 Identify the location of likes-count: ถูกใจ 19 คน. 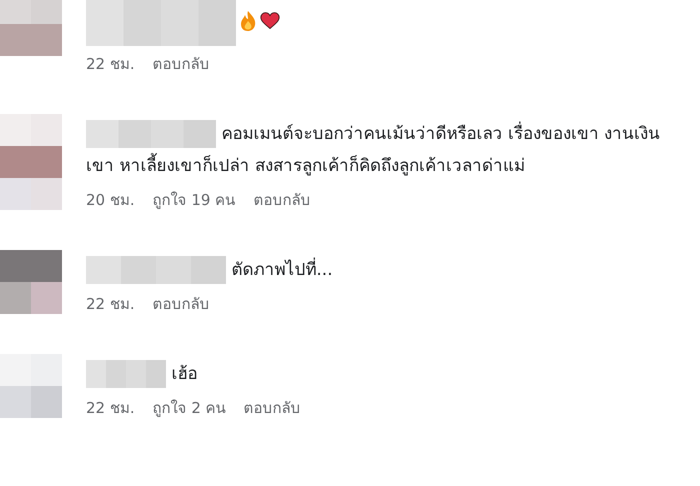
(194, 200).